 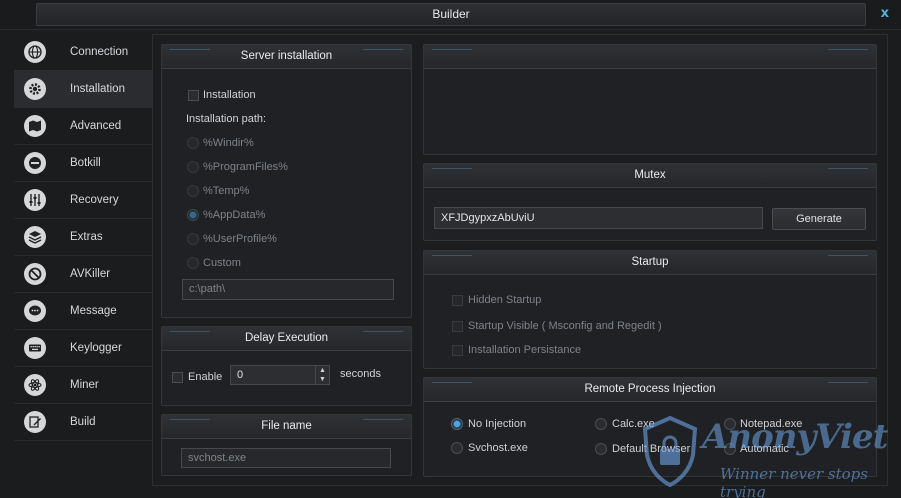 I want to click on sliders-icon, so click(x=35, y=200).